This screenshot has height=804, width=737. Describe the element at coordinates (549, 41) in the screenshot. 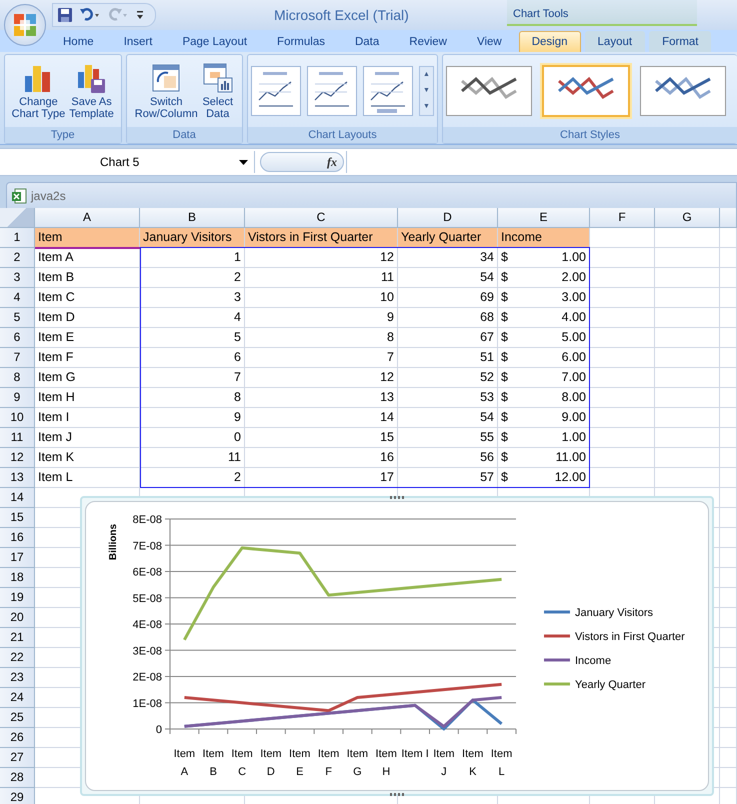

I see `ribbon-tab: Design` at that location.